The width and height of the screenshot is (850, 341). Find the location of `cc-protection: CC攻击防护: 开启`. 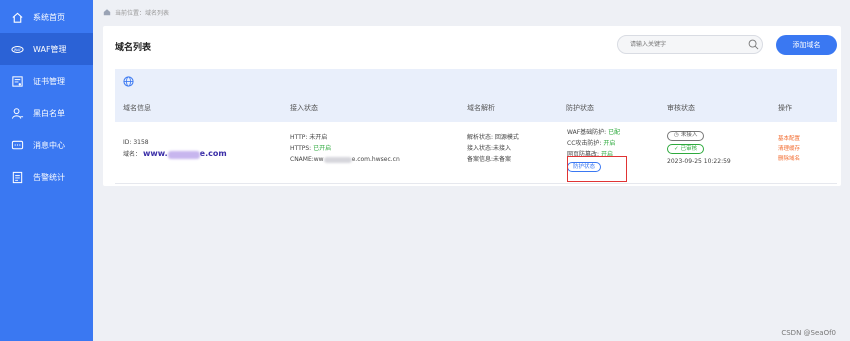

cc-protection: CC攻击防护: 开启 is located at coordinates (593, 143).